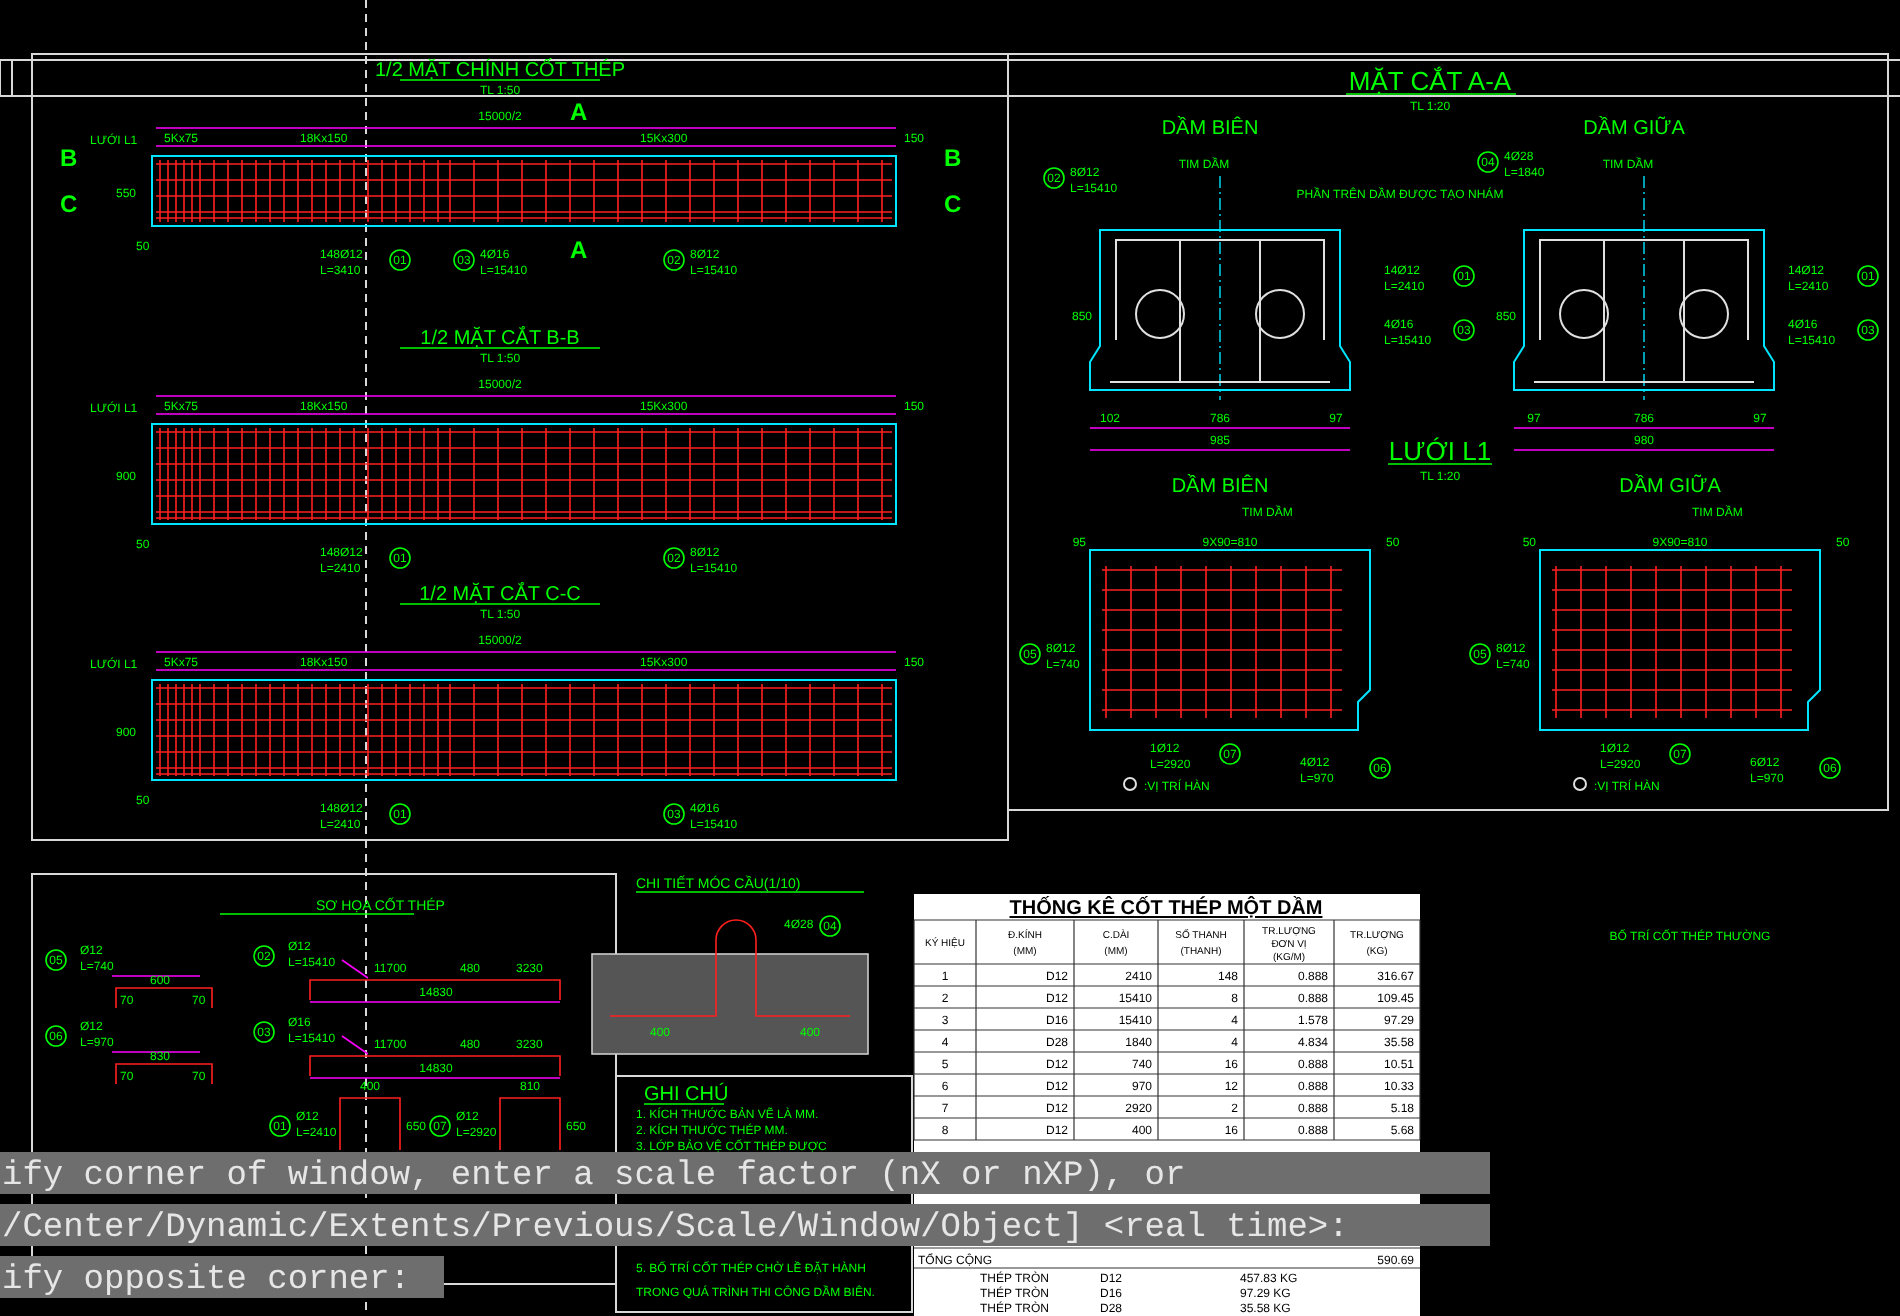  What do you see at coordinates (1440, 451) in the screenshot?
I see `section-title: LƯỚI L1` at bounding box center [1440, 451].